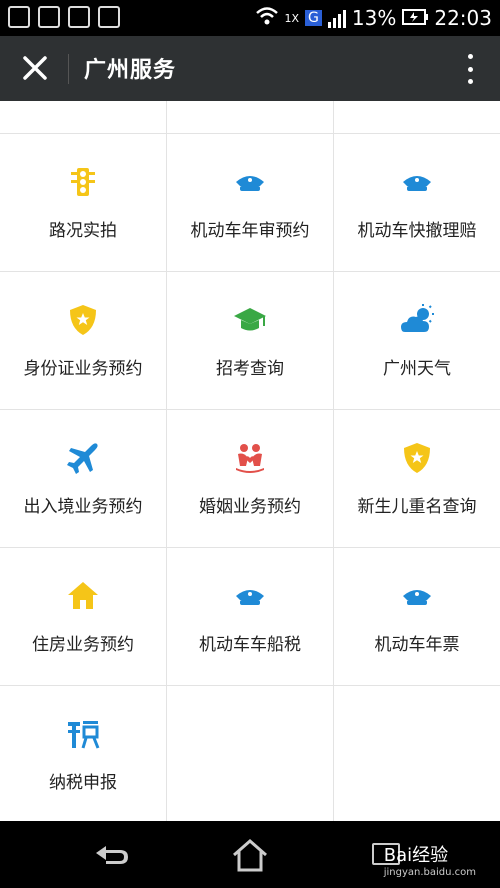  I want to click on weather-icon, so click(417, 318).